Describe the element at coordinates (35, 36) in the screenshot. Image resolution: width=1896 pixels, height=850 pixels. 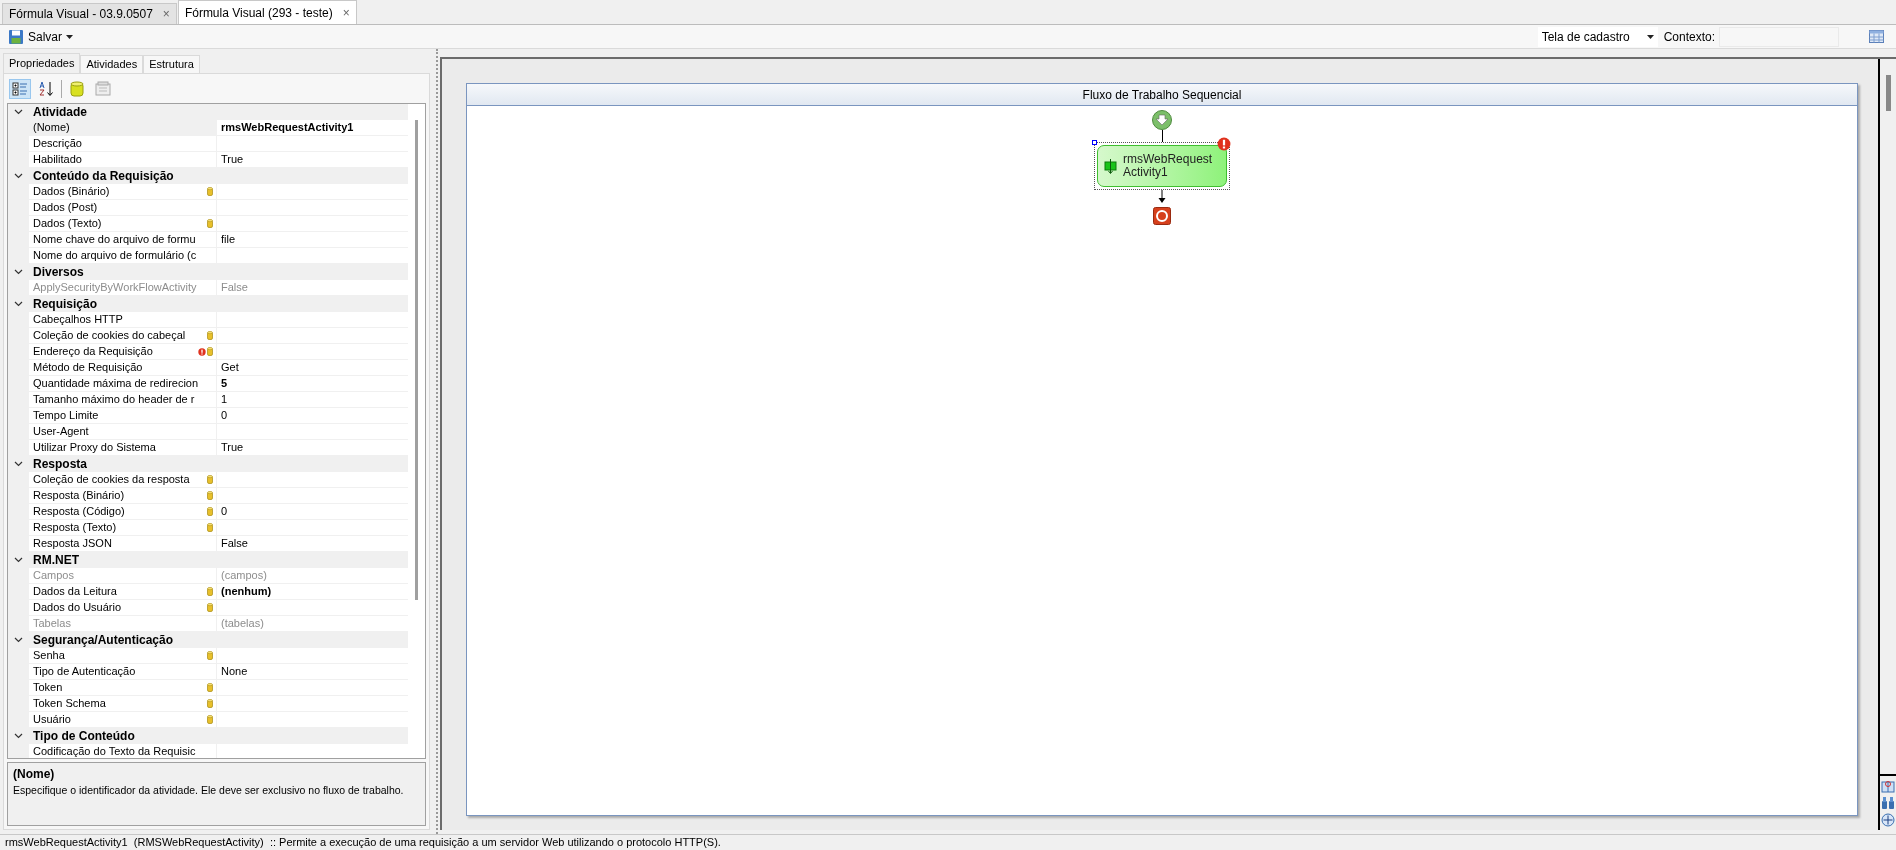
I see `save-button: Salvar` at that location.